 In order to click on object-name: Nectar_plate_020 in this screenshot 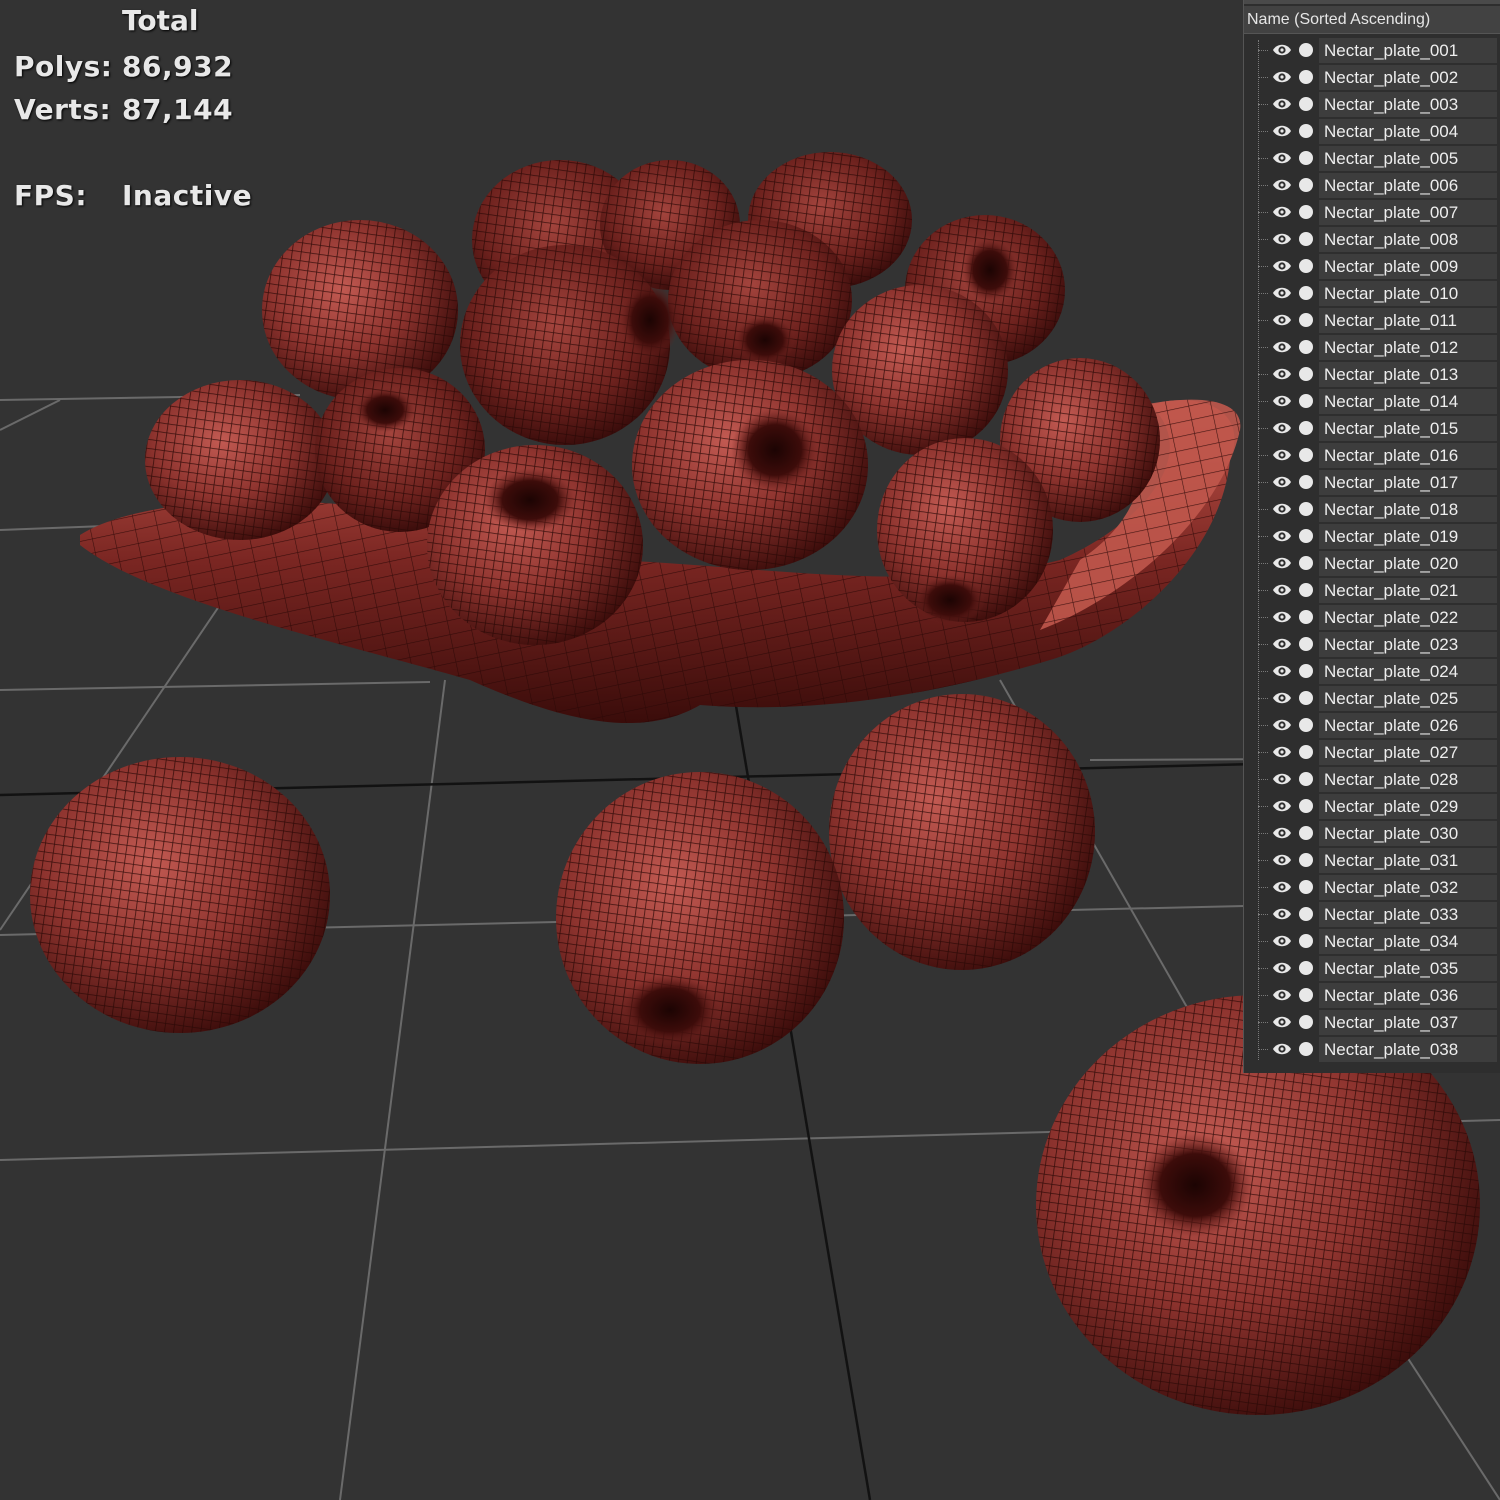, I will do `click(1408, 563)`.